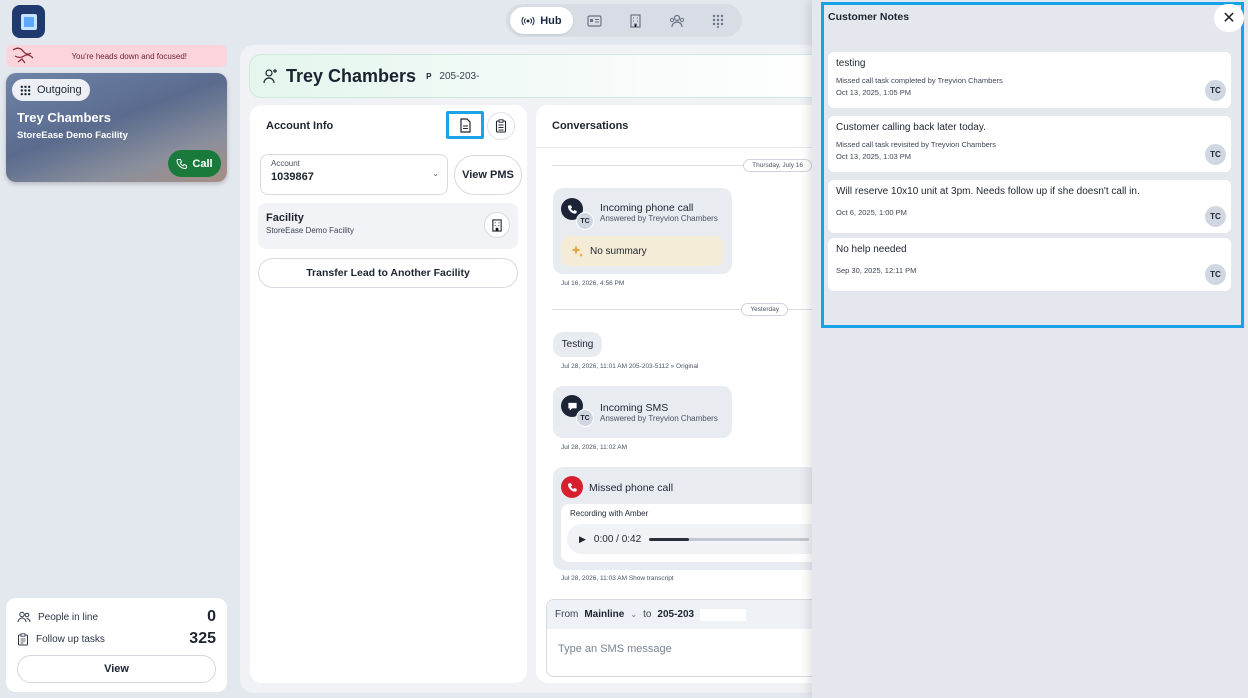 The height and width of the screenshot is (698, 1248). What do you see at coordinates (718, 20) in the screenshot?
I see `tab-dialpad` at bounding box center [718, 20].